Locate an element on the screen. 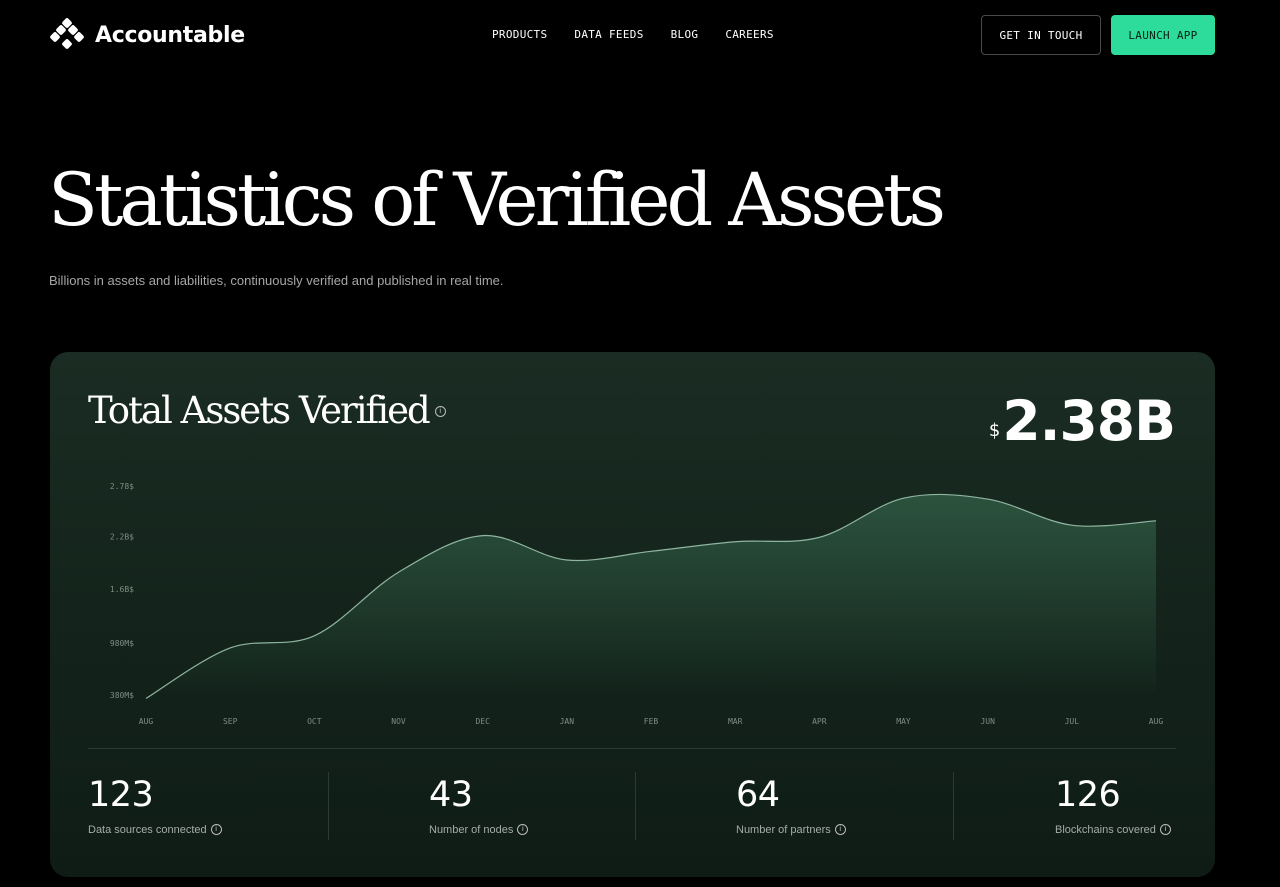  stat-label-wrap: Blockchains covered i is located at coordinates (1113, 829).